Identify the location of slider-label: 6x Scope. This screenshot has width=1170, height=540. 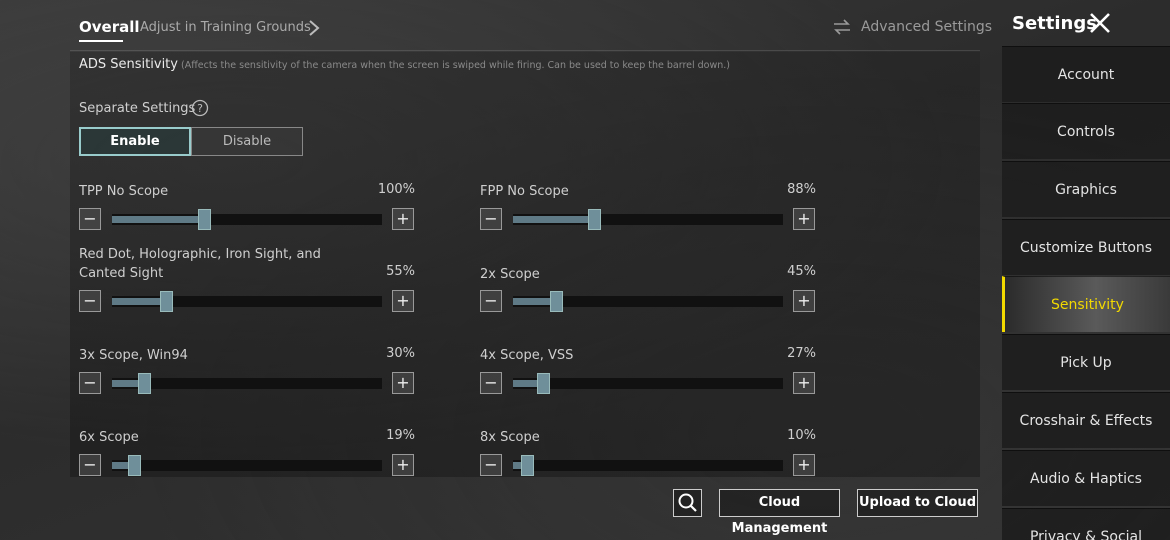
(109, 437).